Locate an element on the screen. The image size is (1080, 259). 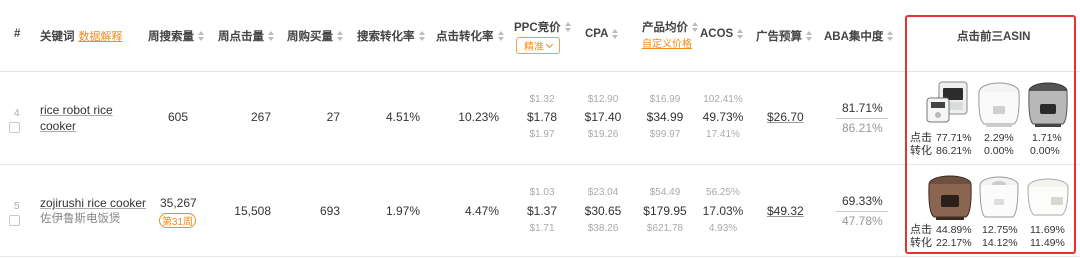
header-avg-price-label: 产品均价 is located at coordinates (665, 28).